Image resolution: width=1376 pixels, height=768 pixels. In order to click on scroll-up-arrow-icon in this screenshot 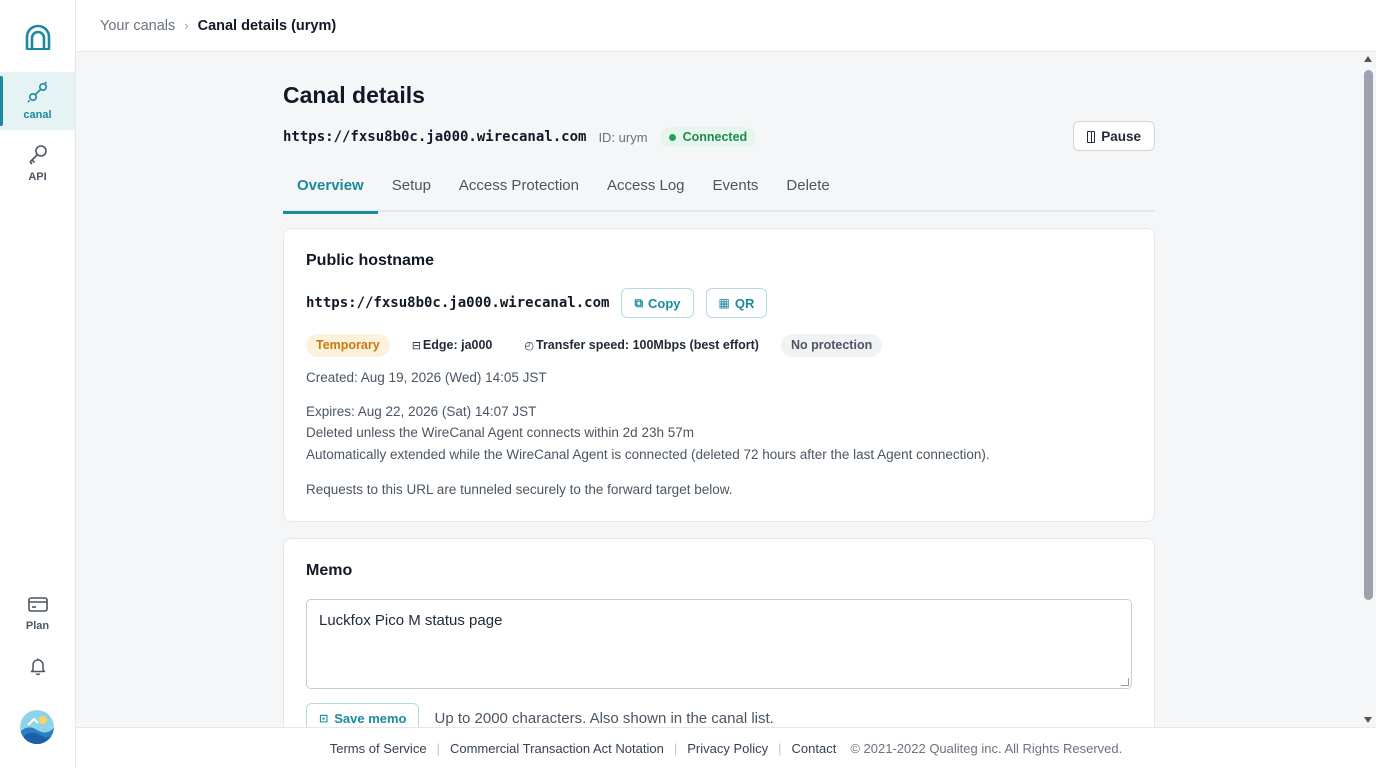, I will do `click(1368, 59)`.